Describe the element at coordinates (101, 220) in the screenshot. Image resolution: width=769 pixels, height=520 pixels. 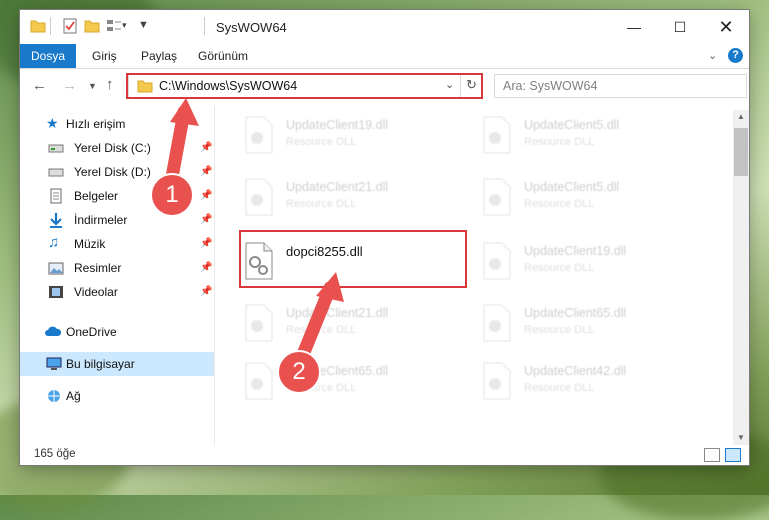
I see `sidebar-item-label: İndirmeler` at that location.